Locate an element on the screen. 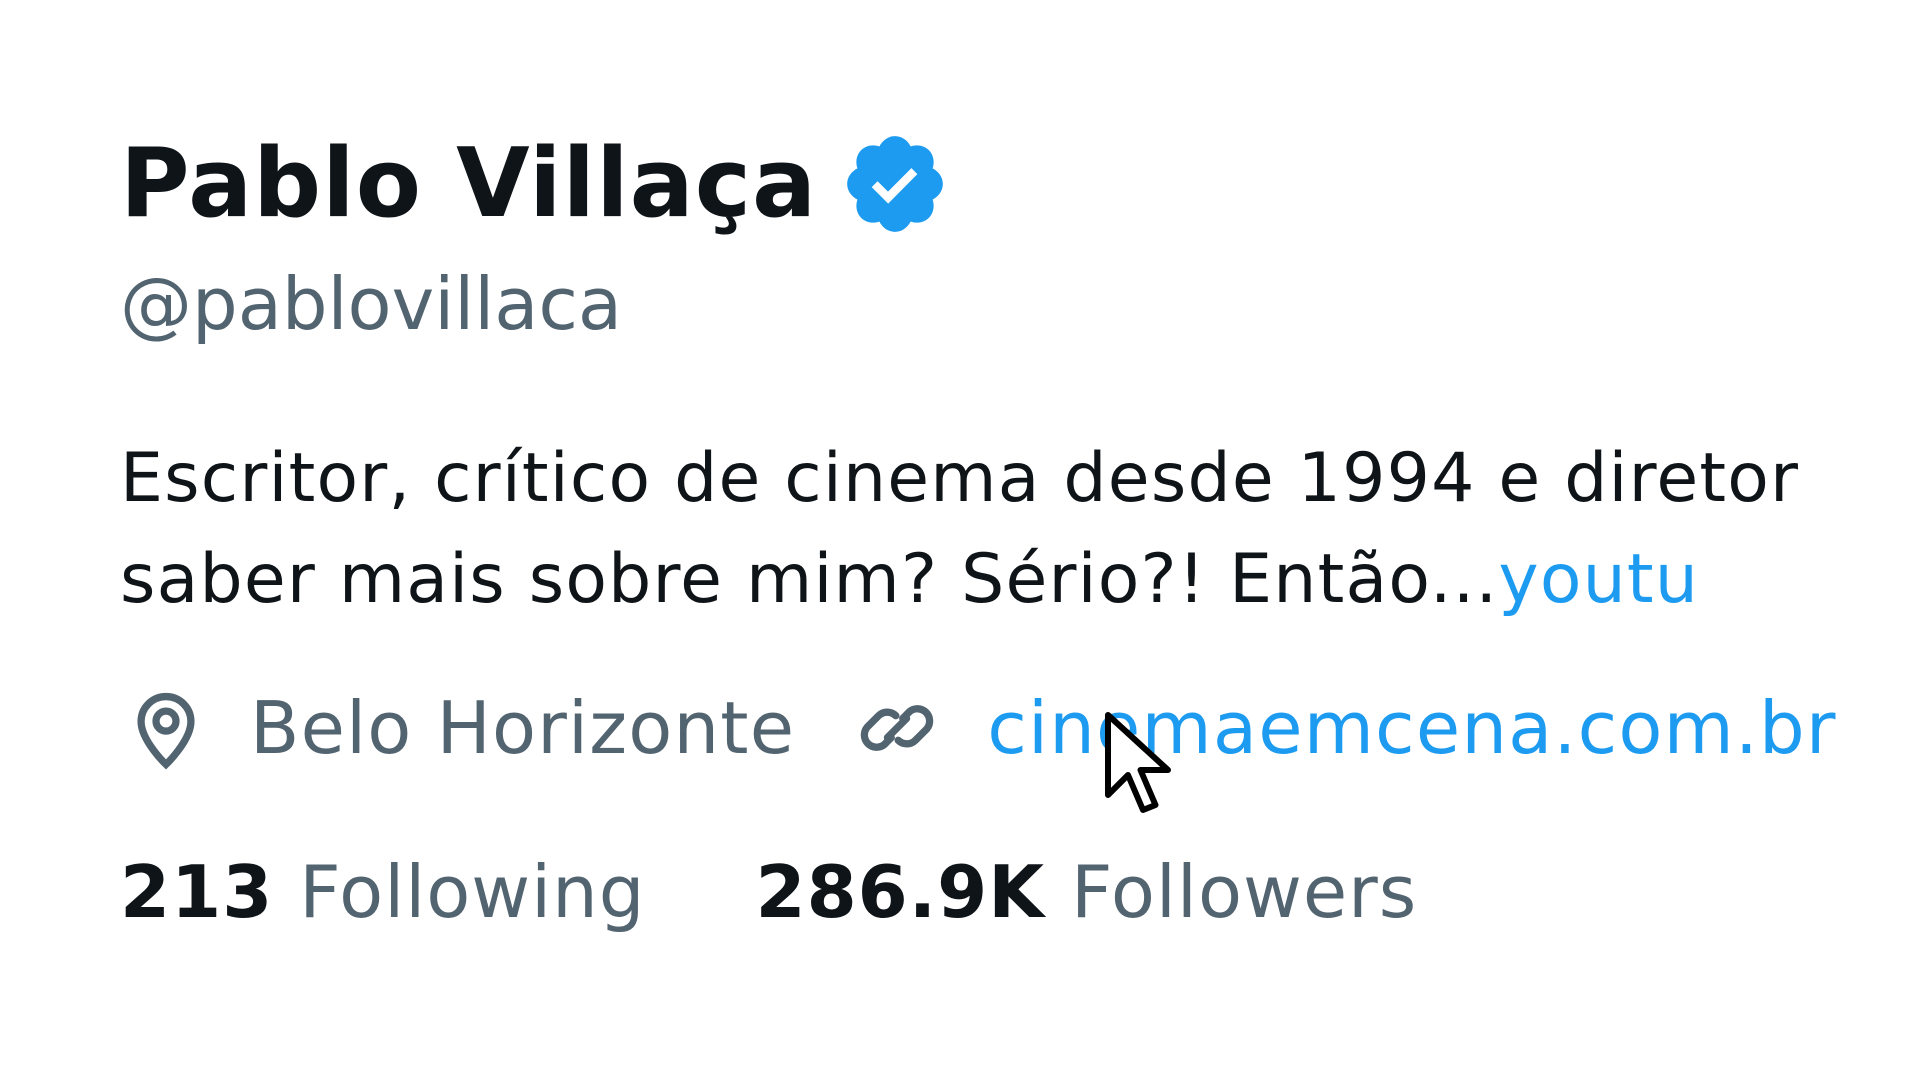 This screenshot has width=1920, height=1080. following-label: Following is located at coordinates (472, 892).